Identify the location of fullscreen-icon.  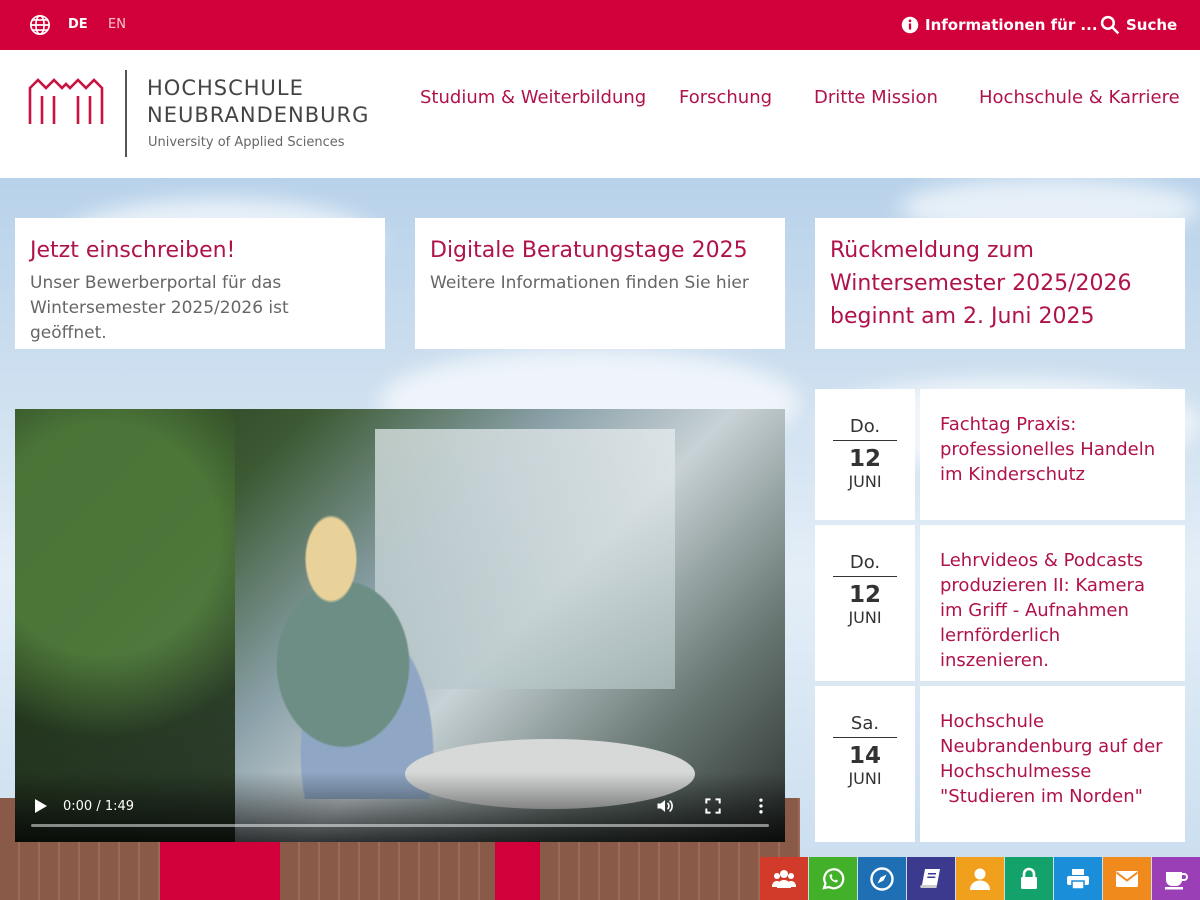
(713, 806).